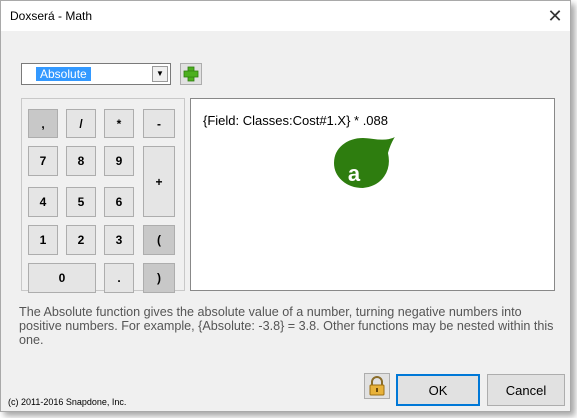 This screenshot has height=418, width=577. Describe the element at coordinates (159, 181) in the screenshot. I see `key-plus: +` at that location.